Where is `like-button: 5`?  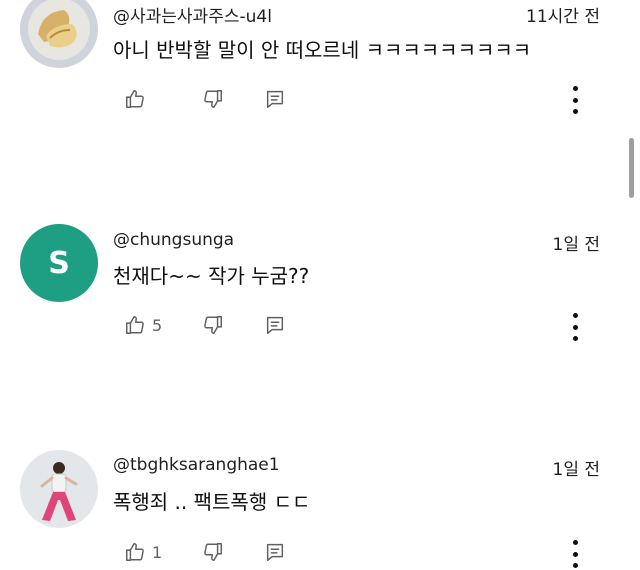
like-button: 5 is located at coordinates (163, 325).